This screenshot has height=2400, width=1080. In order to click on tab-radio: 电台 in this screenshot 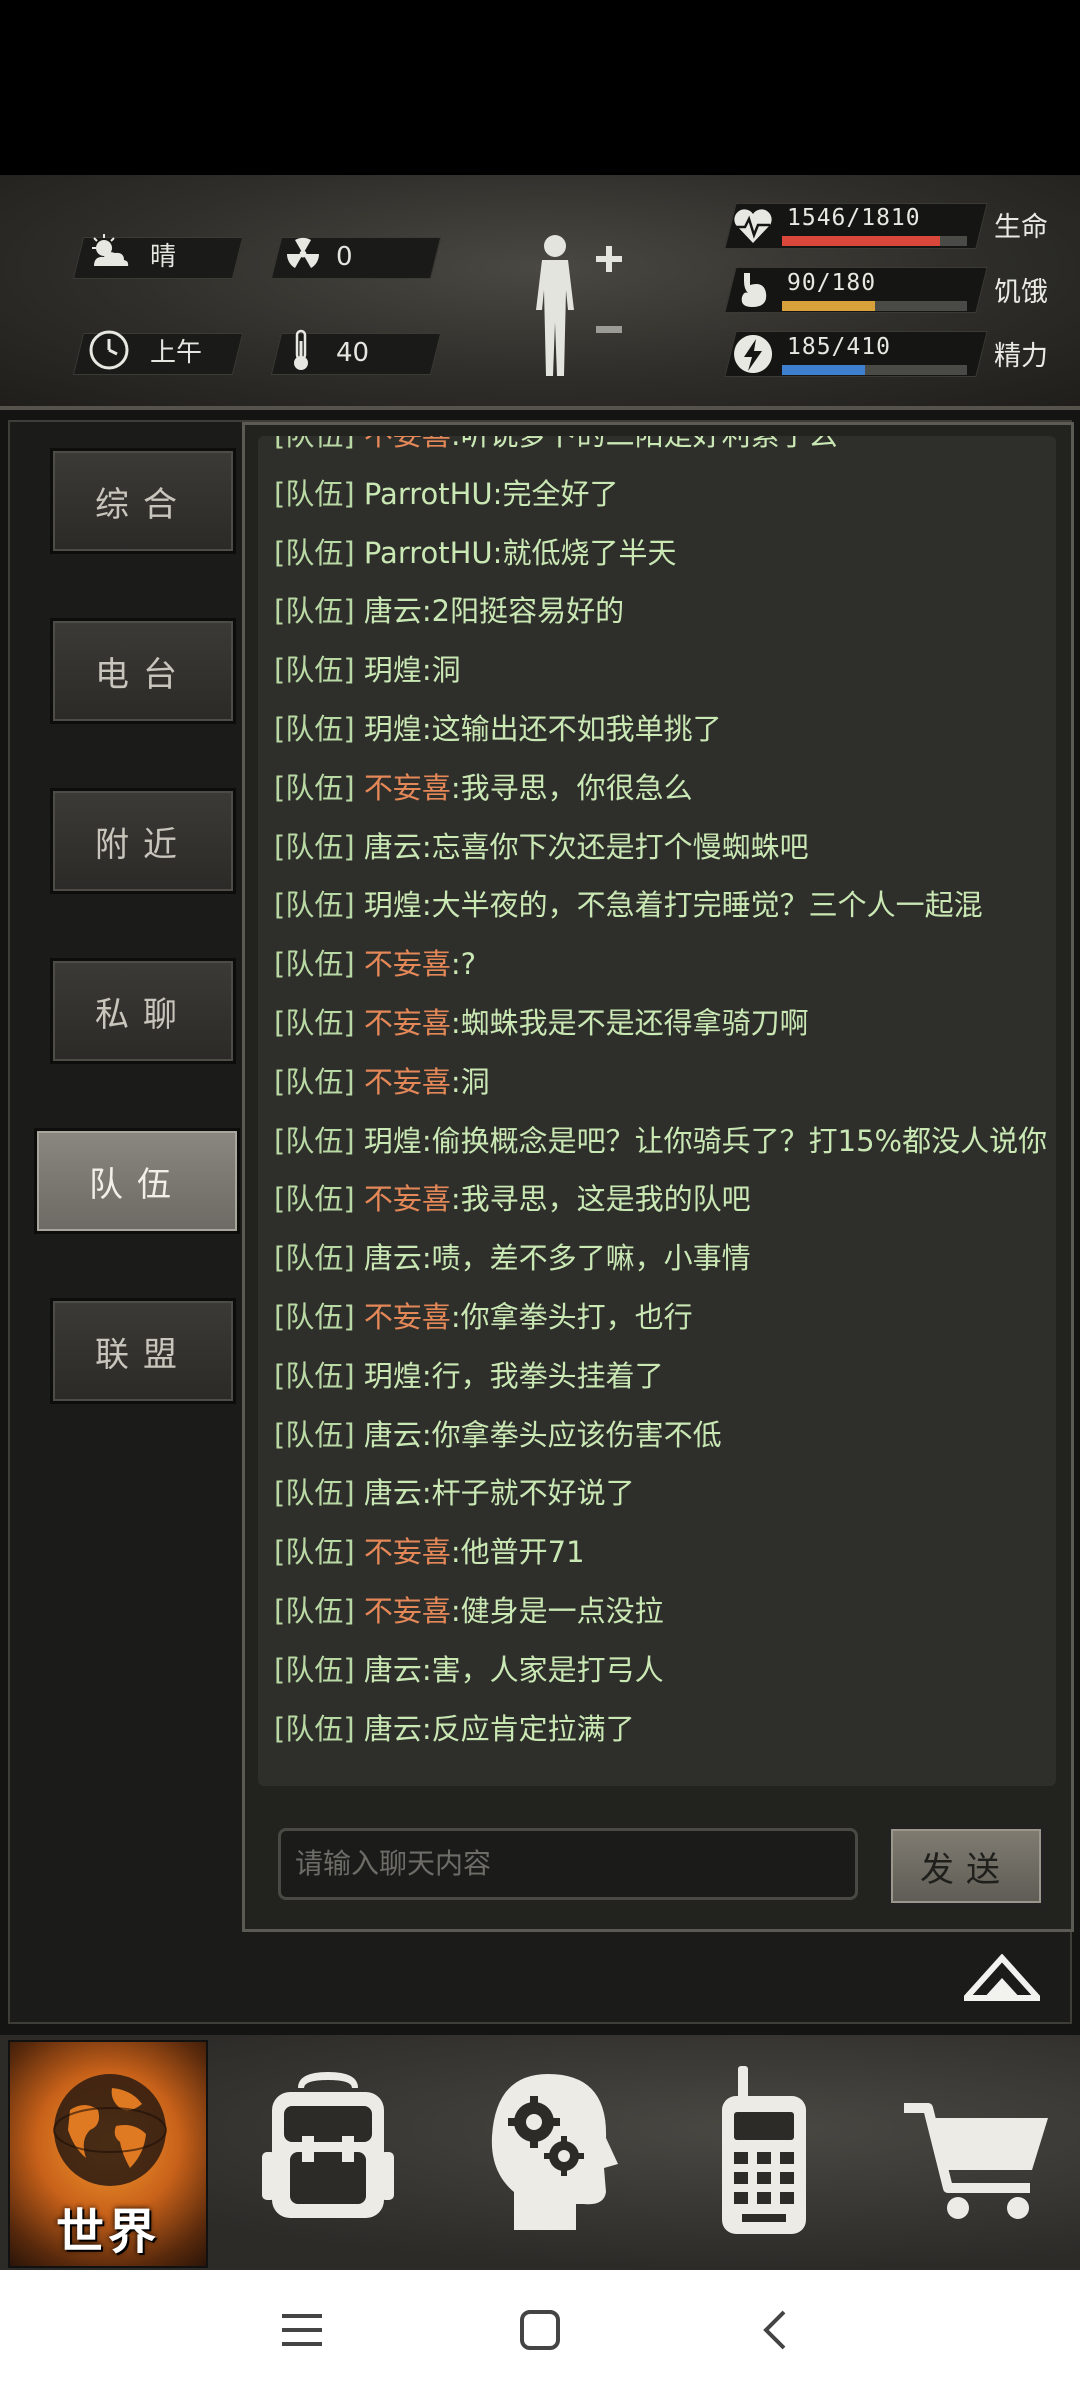, I will do `click(143, 671)`.